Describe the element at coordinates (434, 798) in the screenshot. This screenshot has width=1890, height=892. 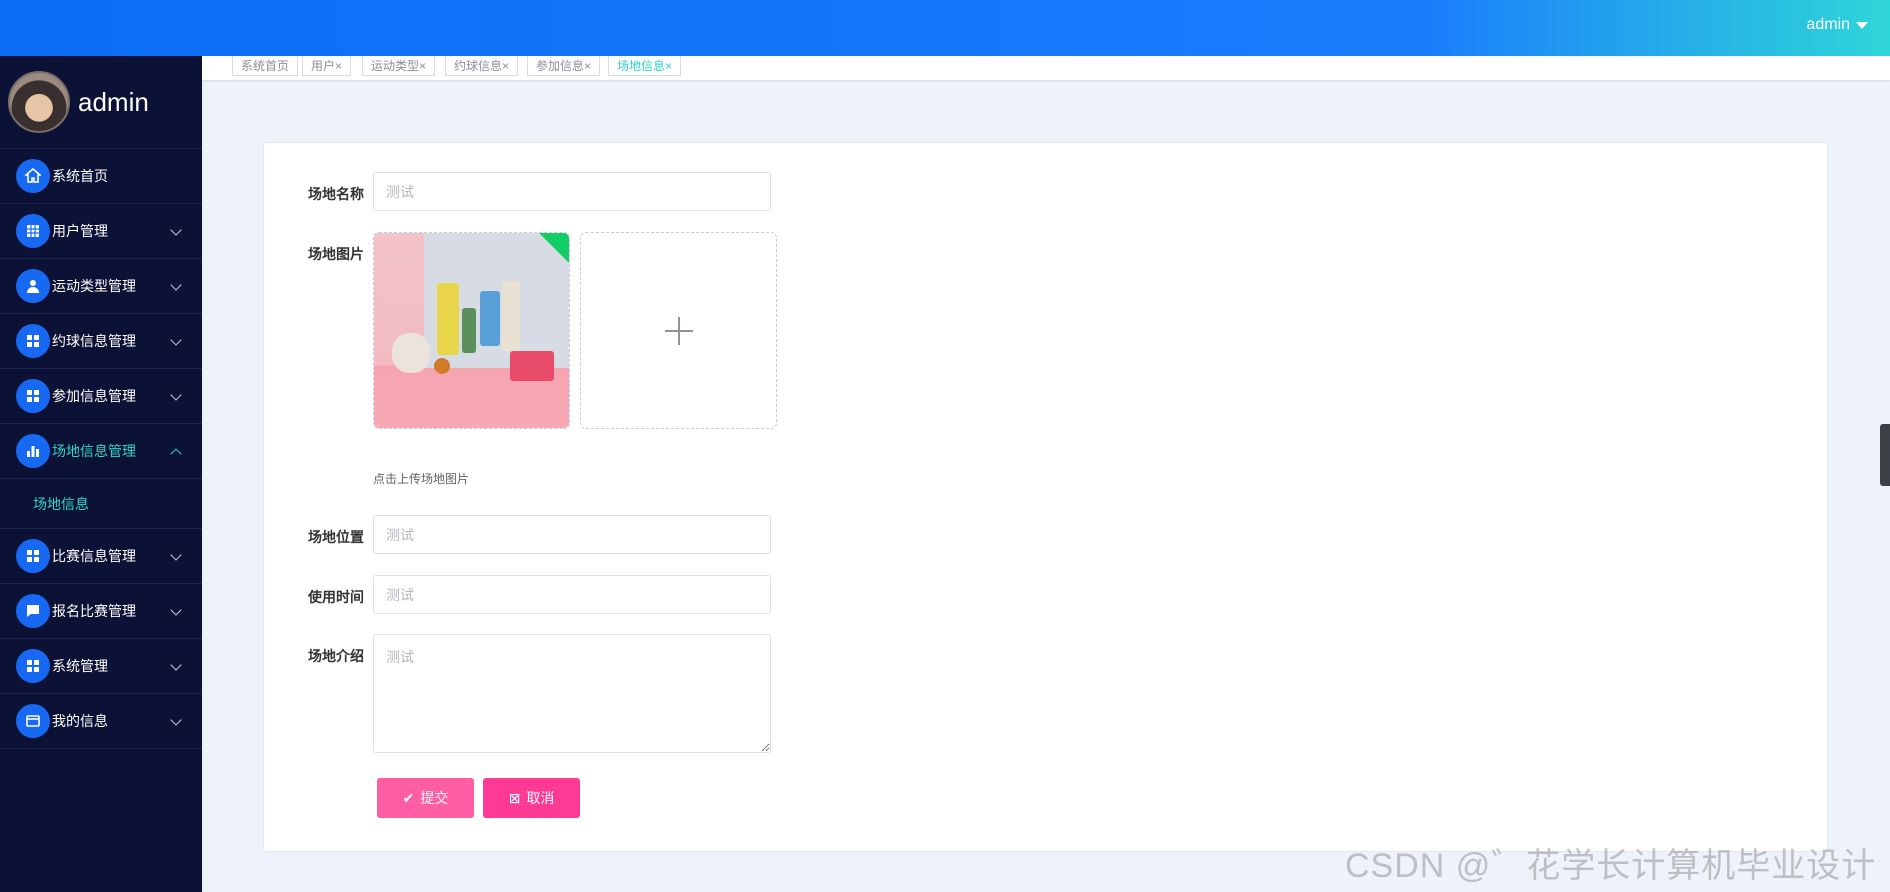
I see `submit-label: 提交` at that location.